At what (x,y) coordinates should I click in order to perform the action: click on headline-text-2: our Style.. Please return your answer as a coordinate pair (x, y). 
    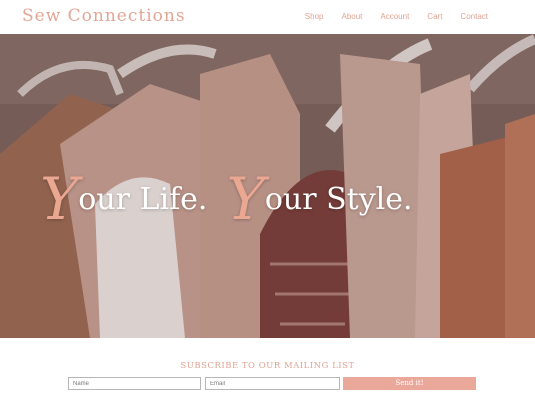
    Looking at the image, I should click on (338, 199).